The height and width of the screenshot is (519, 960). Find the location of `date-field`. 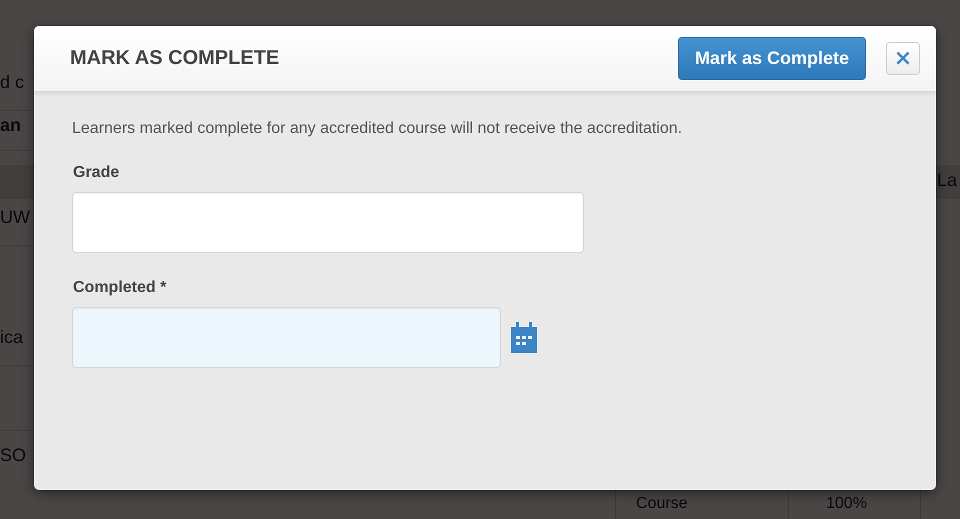

date-field is located at coordinates (286, 337).